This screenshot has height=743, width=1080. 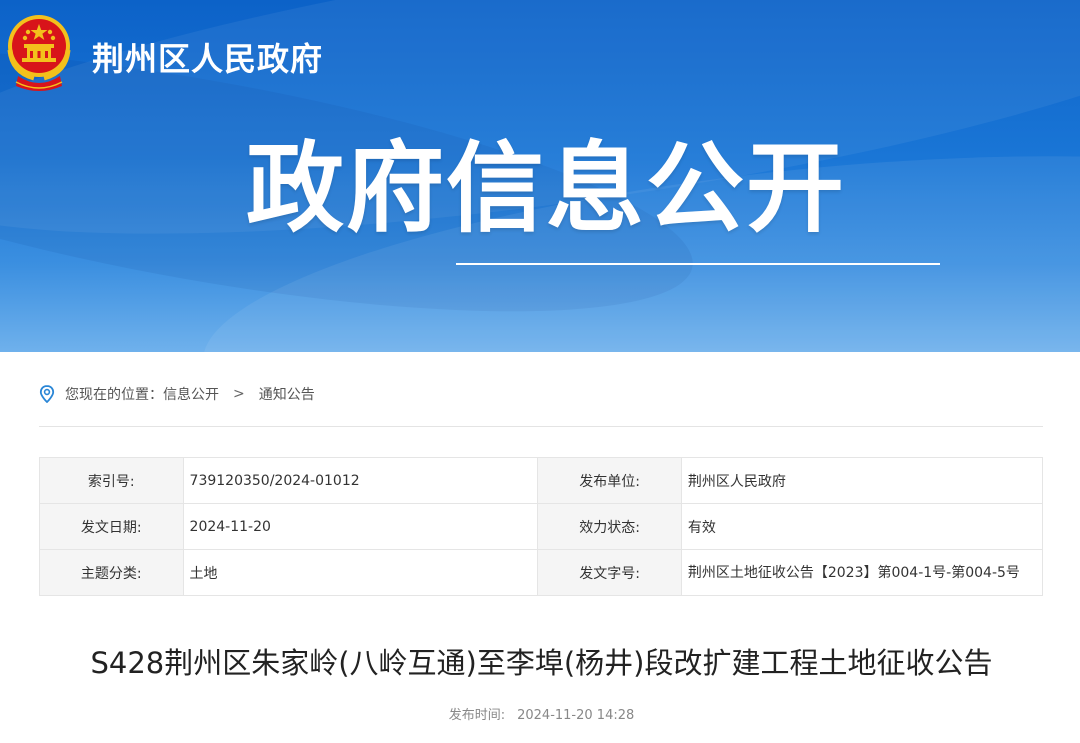 What do you see at coordinates (862, 480) in the screenshot?
I see `meta-value-publisher: 荆州区人民政府` at bounding box center [862, 480].